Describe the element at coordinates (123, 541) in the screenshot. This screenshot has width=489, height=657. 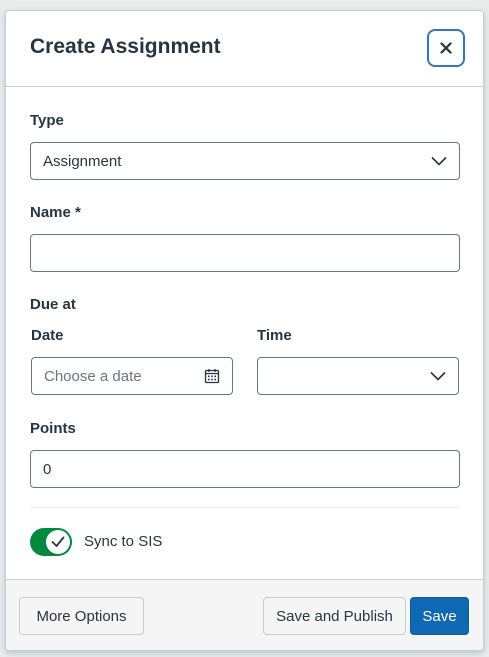
I see `sync-to-sis-label: Sync to SIS` at that location.